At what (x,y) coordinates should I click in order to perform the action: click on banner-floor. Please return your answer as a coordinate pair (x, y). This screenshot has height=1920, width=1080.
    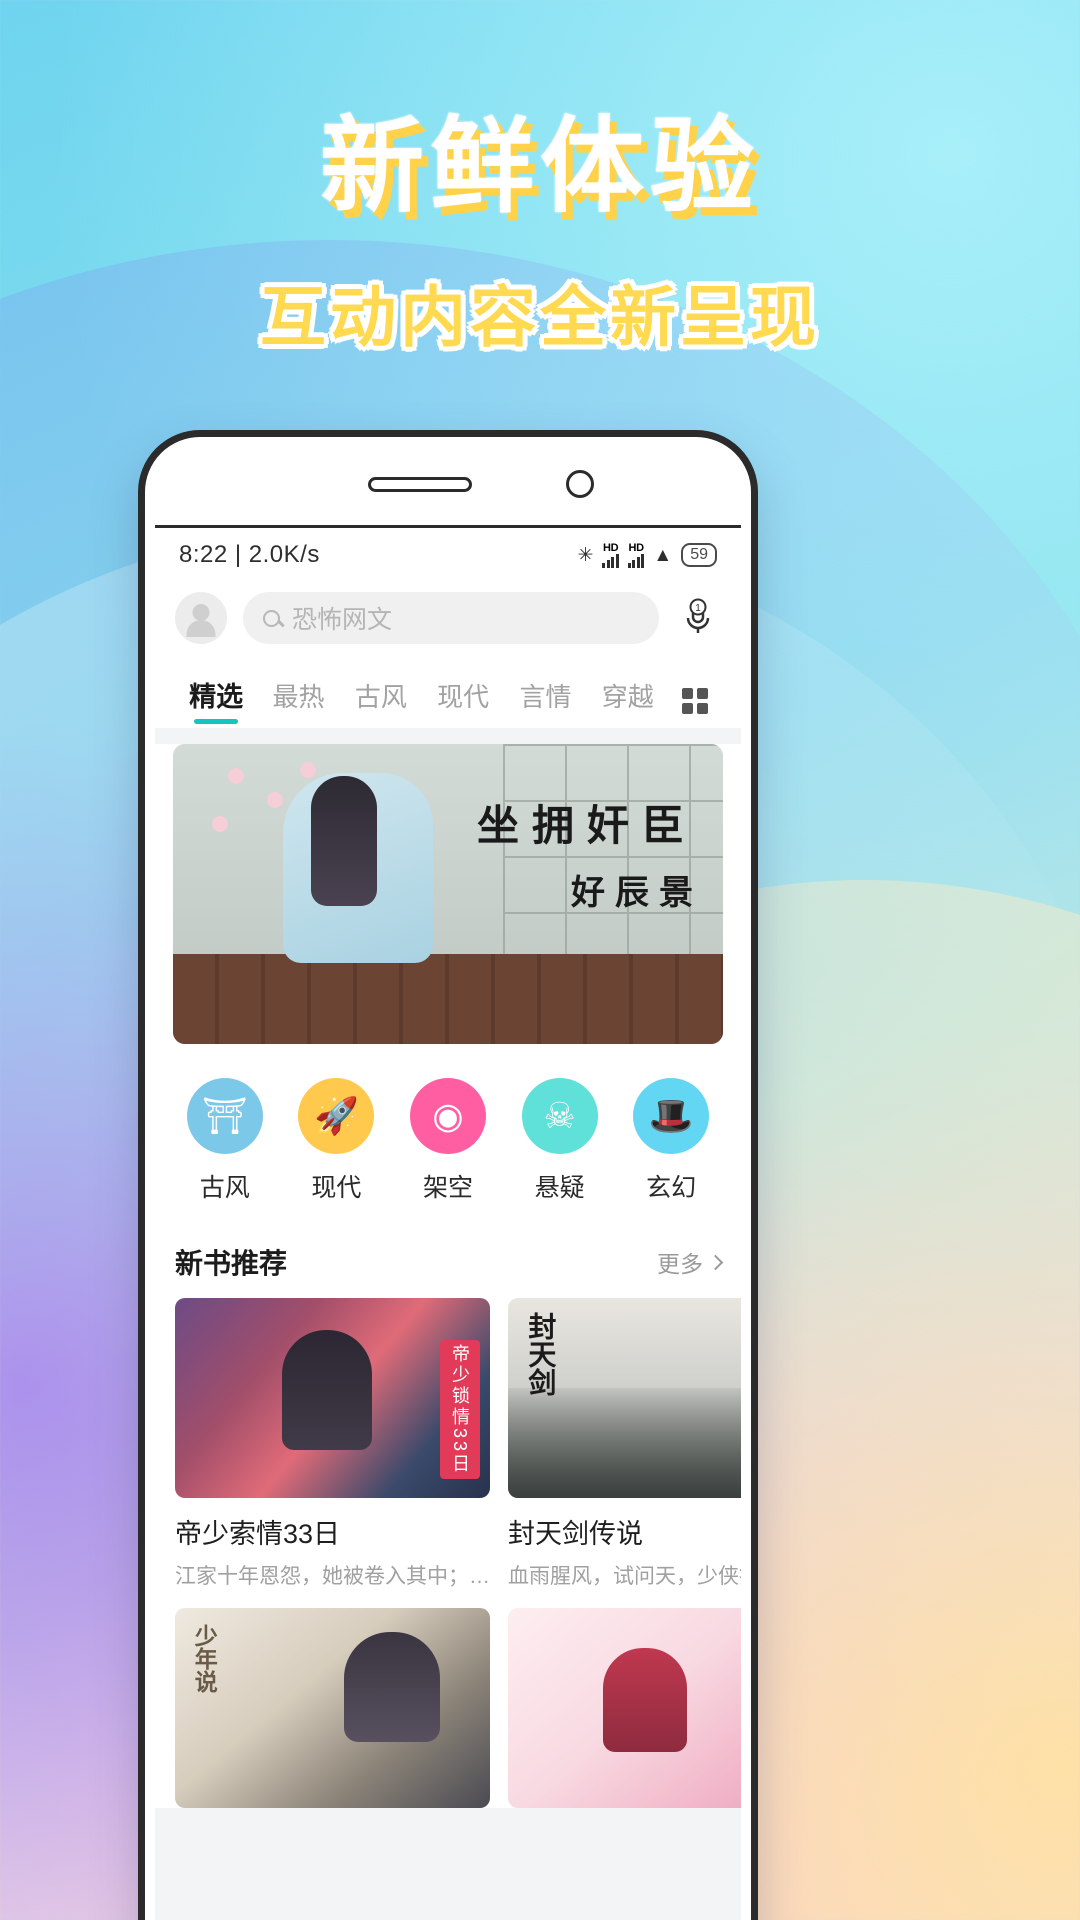
    Looking at the image, I should click on (448, 999).